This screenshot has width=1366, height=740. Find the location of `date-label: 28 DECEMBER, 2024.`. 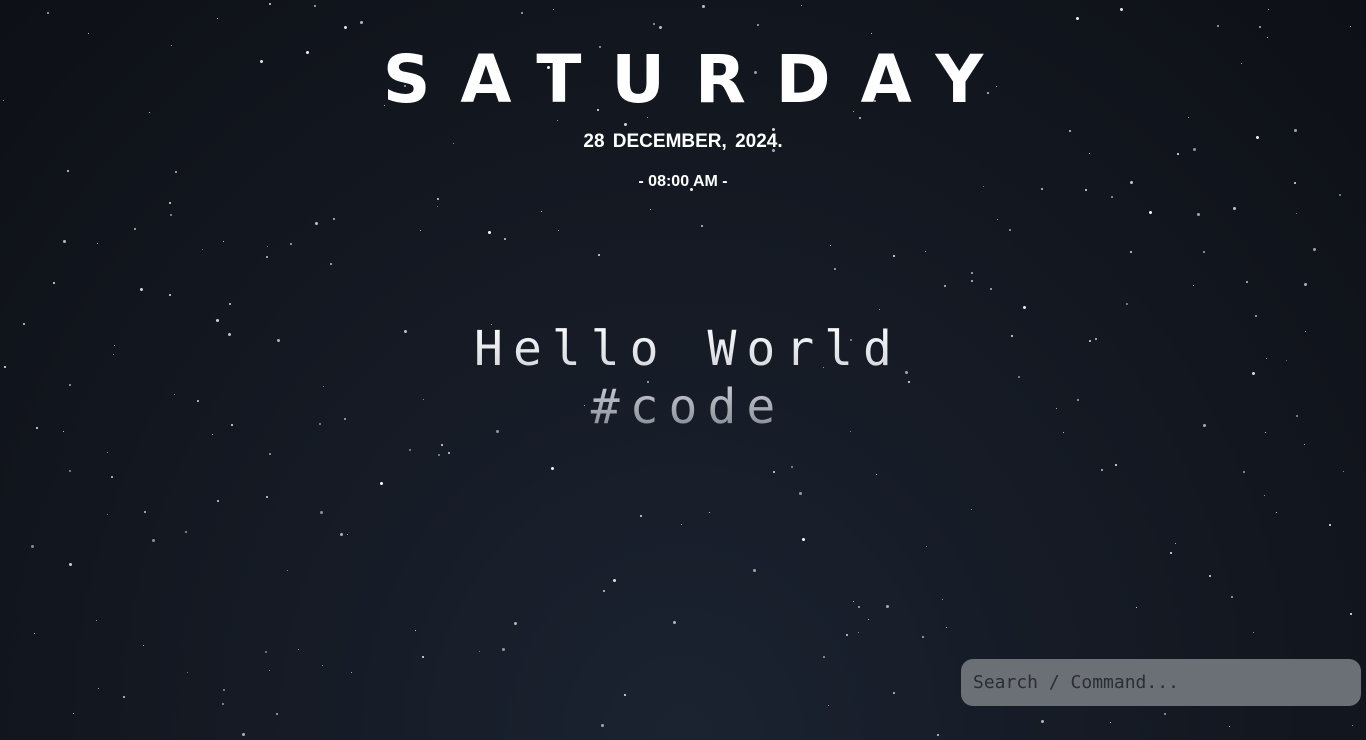

date-label: 28 DECEMBER, 2024. is located at coordinates (683, 141).